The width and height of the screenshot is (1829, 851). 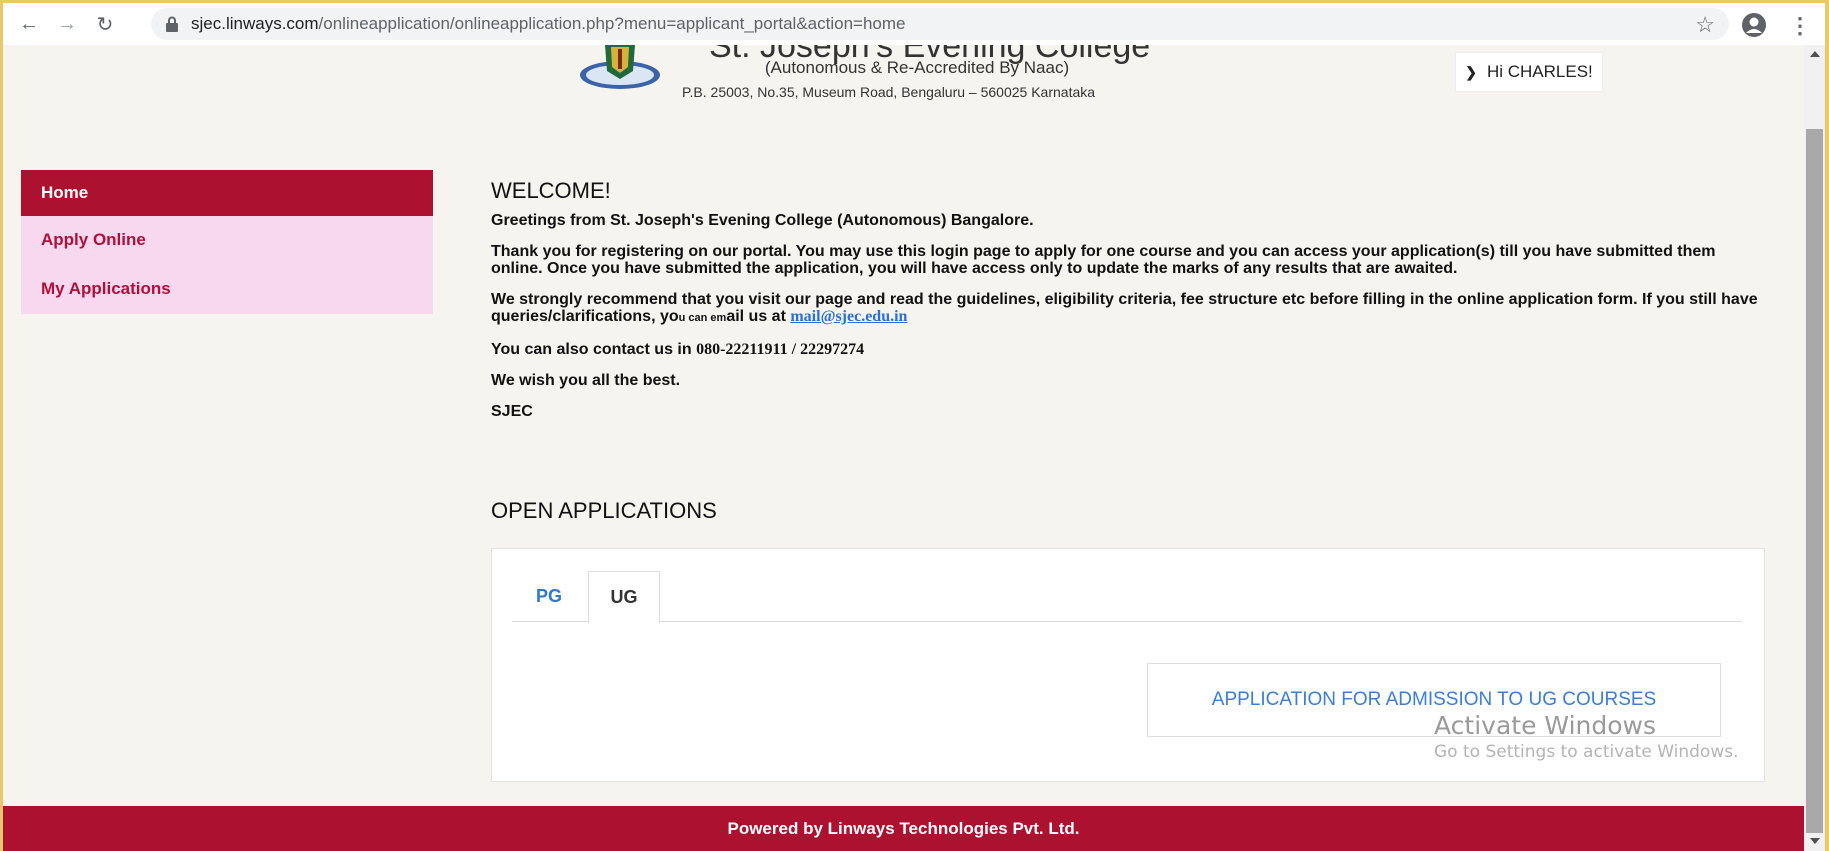 I want to click on sidebar-item-my-applications: My Applications, so click(x=227, y=289).